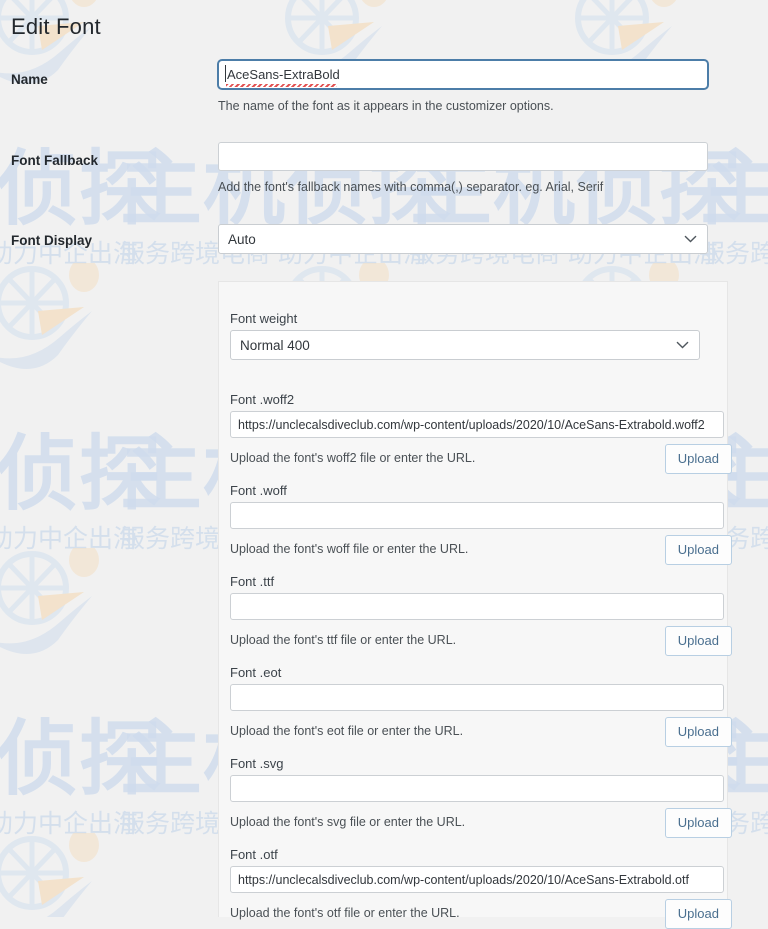 The width and height of the screenshot is (768, 929). What do you see at coordinates (465, 345) in the screenshot?
I see `font-weight-select: Normal 400` at bounding box center [465, 345].